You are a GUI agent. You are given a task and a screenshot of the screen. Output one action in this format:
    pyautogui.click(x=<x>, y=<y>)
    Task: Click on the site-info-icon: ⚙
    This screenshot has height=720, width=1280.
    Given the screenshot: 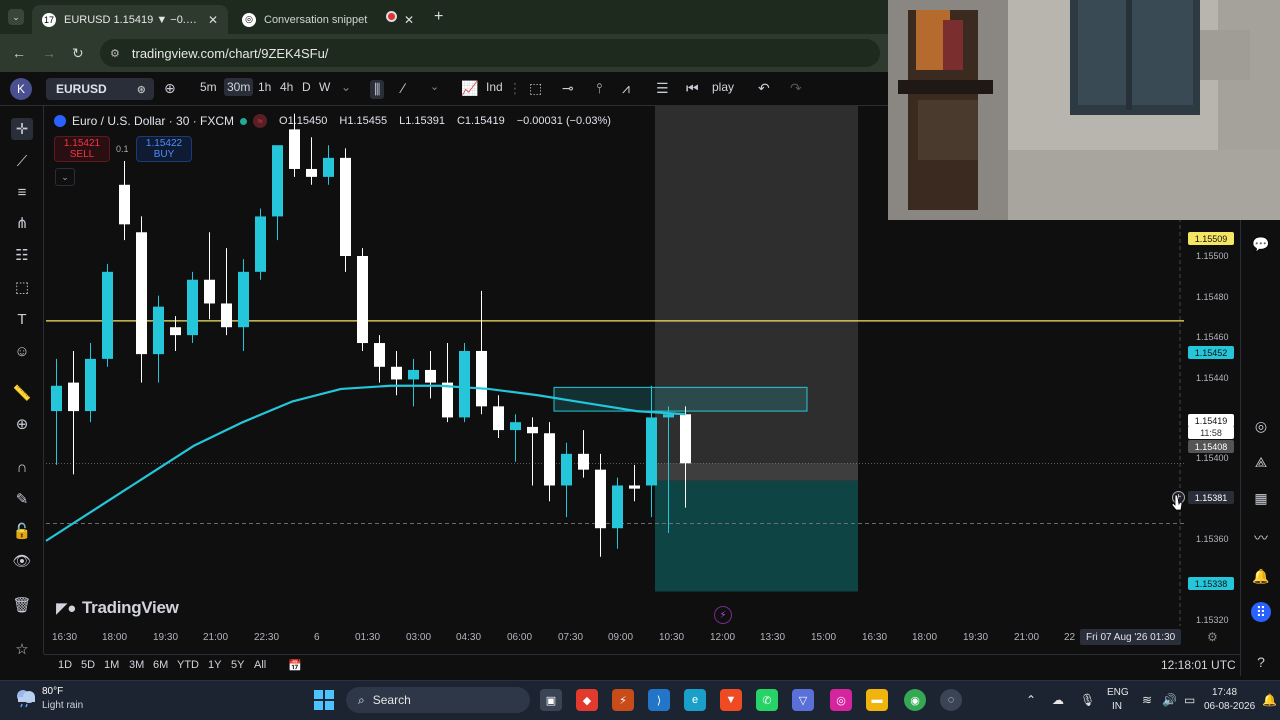 What is the action you would take?
    pyautogui.click(x=115, y=53)
    